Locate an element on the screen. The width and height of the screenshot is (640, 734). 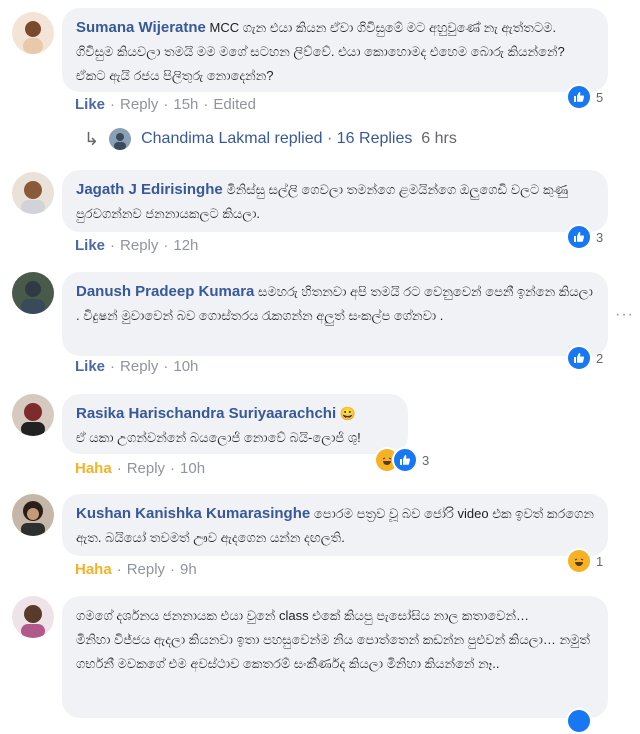
reaction-summary: 5 is located at coordinates (584, 97).